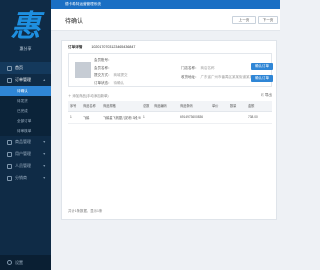 This screenshot has width=320, height=270. Describe the element at coordinates (9, 154) in the screenshot. I see `user-icon` at that location.